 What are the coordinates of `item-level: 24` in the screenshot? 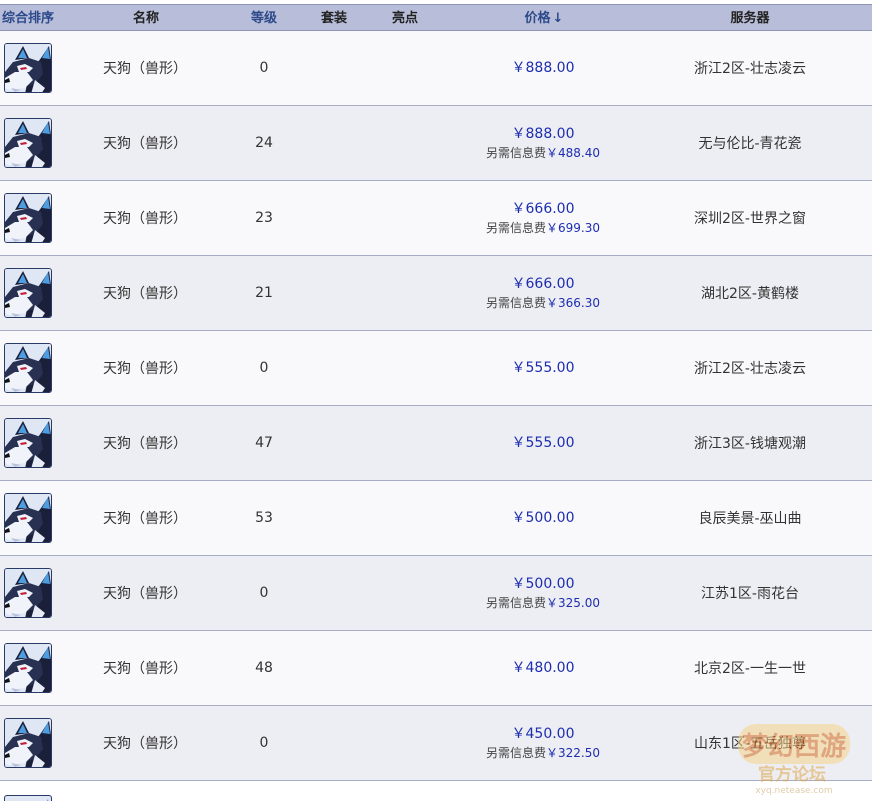 It's located at (264, 143).